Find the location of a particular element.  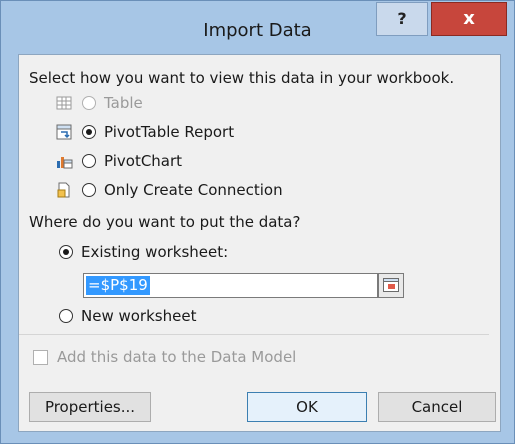

separator is located at coordinates (254, 334).